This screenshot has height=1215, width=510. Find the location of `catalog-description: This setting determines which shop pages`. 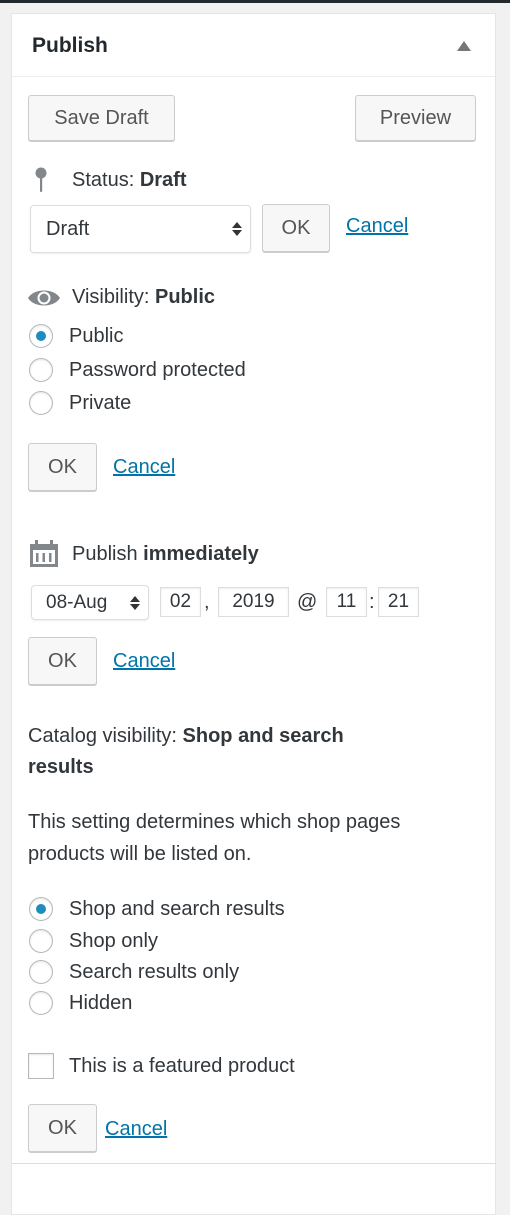

catalog-description: This setting determines which shop pages is located at coordinates (214, 822).